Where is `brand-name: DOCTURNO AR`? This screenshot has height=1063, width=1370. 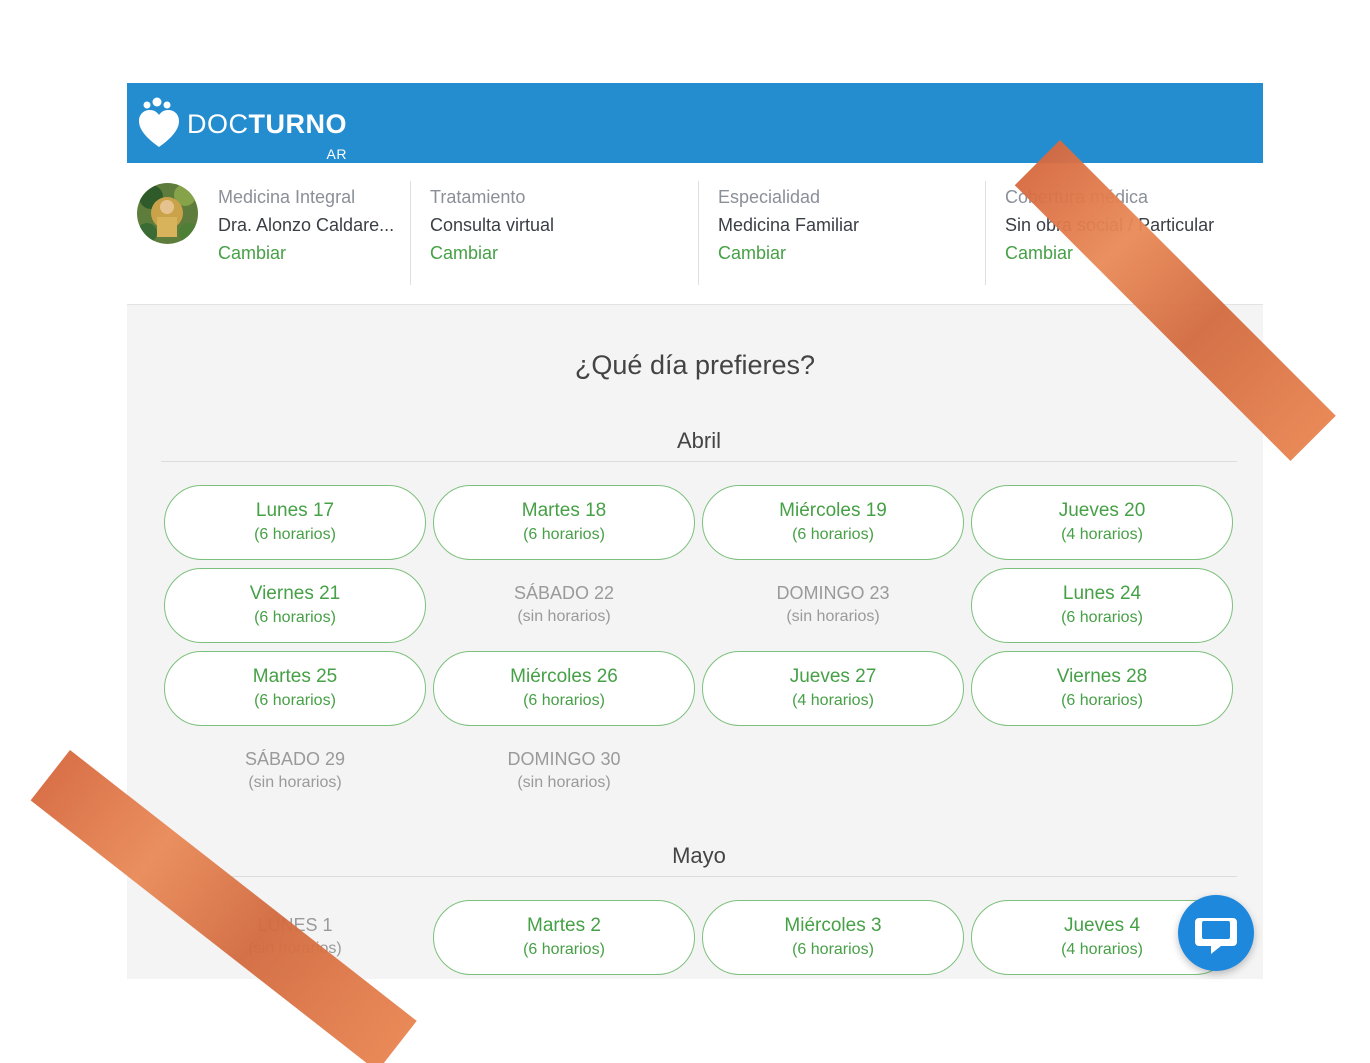 brand-name: DOCTURNO AR is located at coordinates (267, 135).